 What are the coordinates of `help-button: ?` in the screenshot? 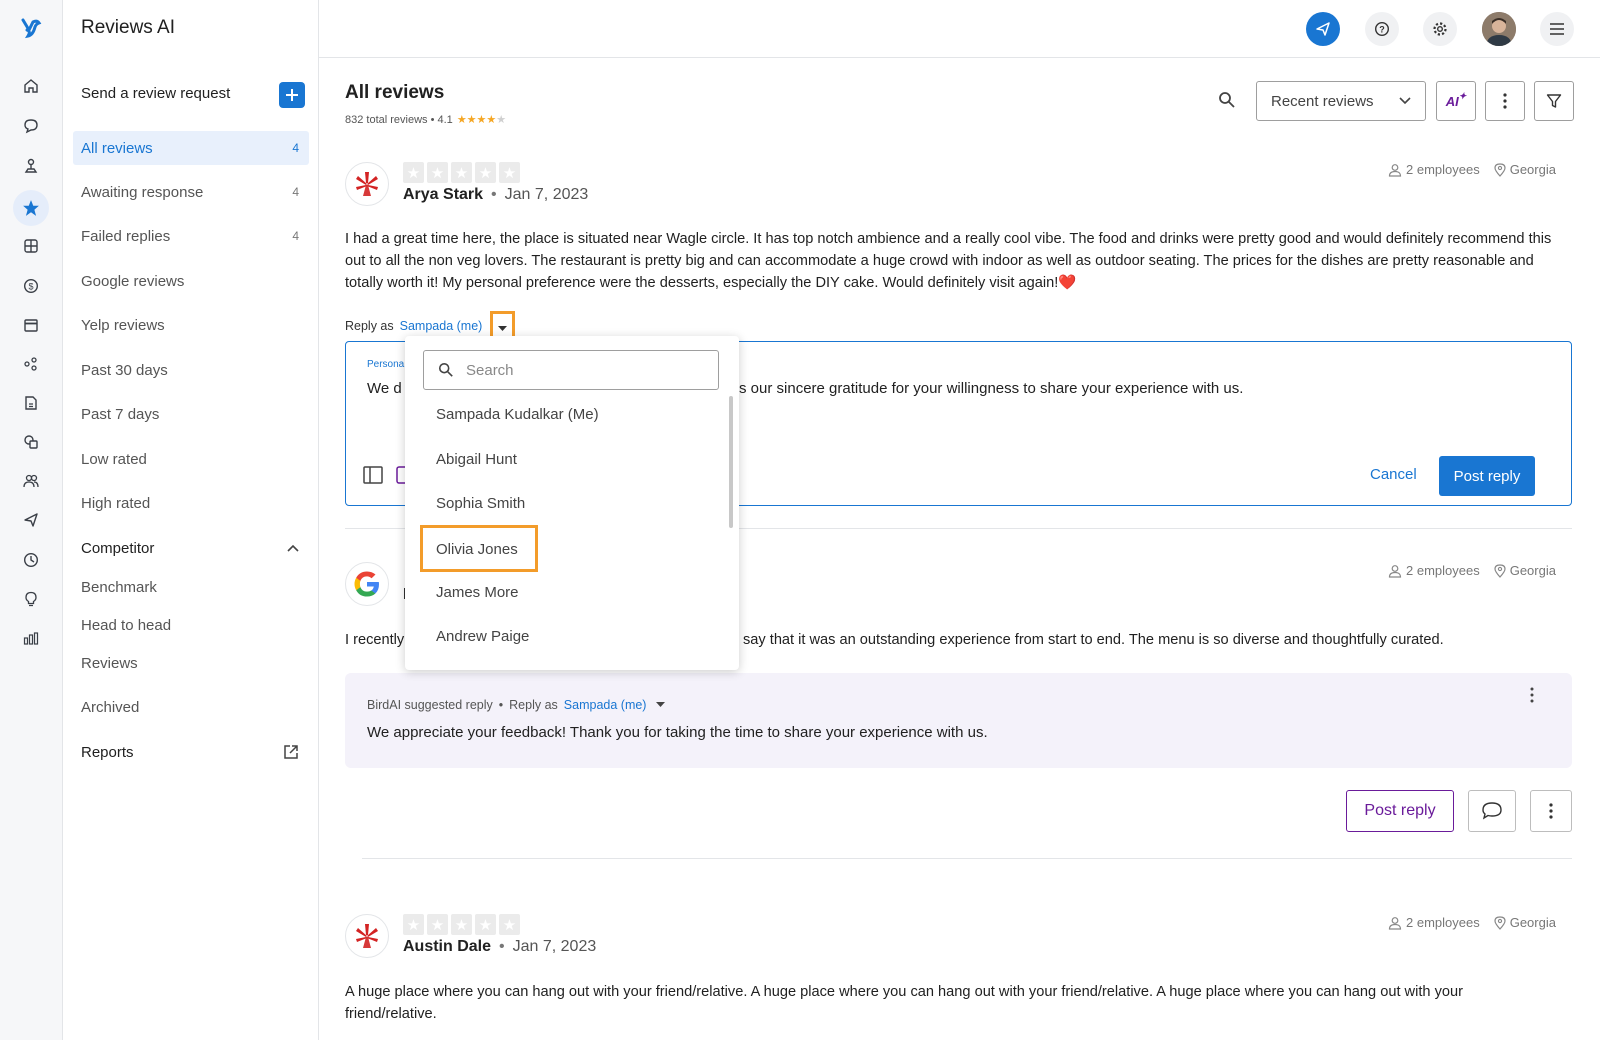 It's located at (1382, 29).